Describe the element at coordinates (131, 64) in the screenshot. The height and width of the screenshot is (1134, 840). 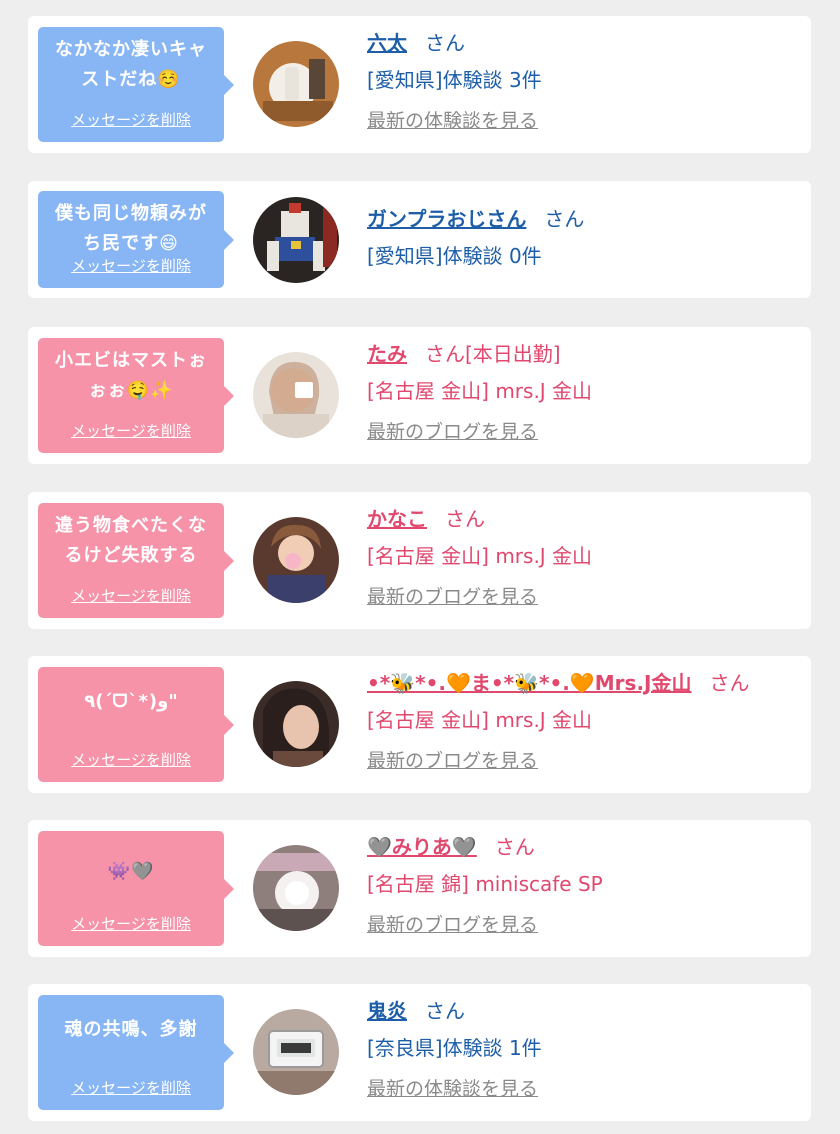
I see `message-text: なかなか凄いキャストだね☺️` at that location.